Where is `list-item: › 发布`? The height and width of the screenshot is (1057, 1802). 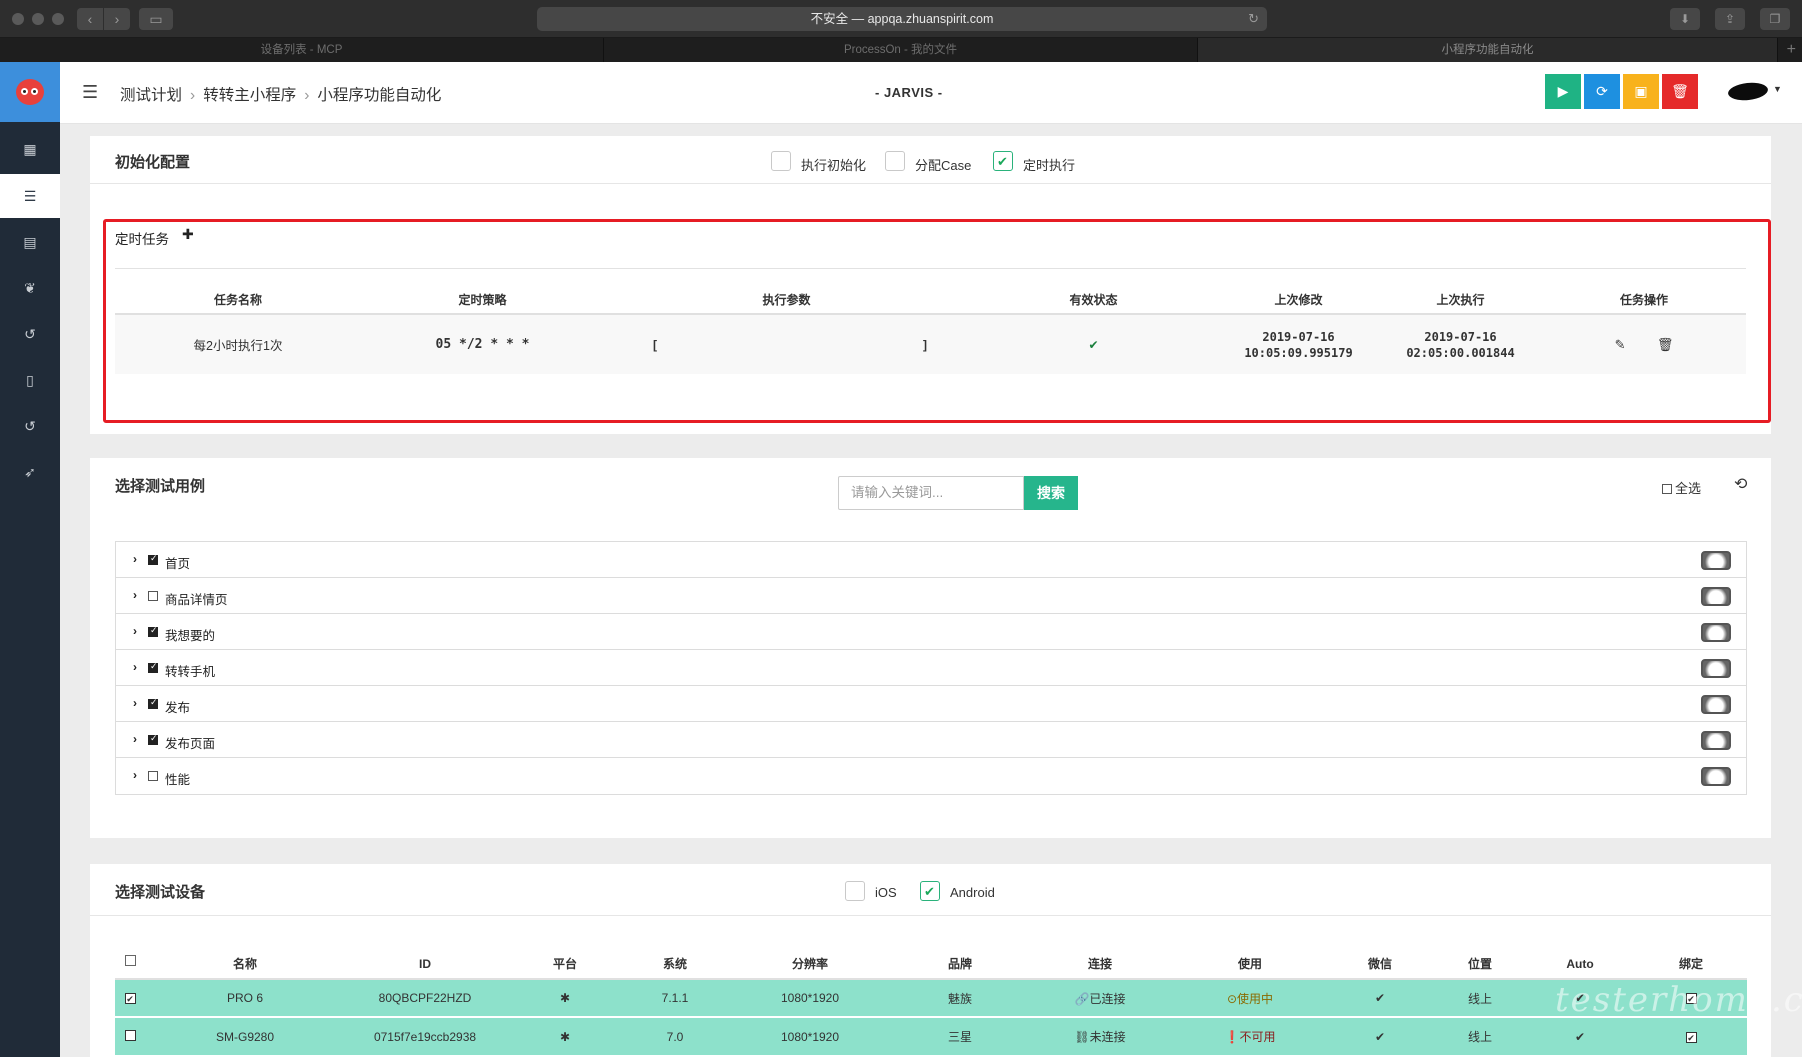
list-item: › 发布 is located at coordinates (931, 704).